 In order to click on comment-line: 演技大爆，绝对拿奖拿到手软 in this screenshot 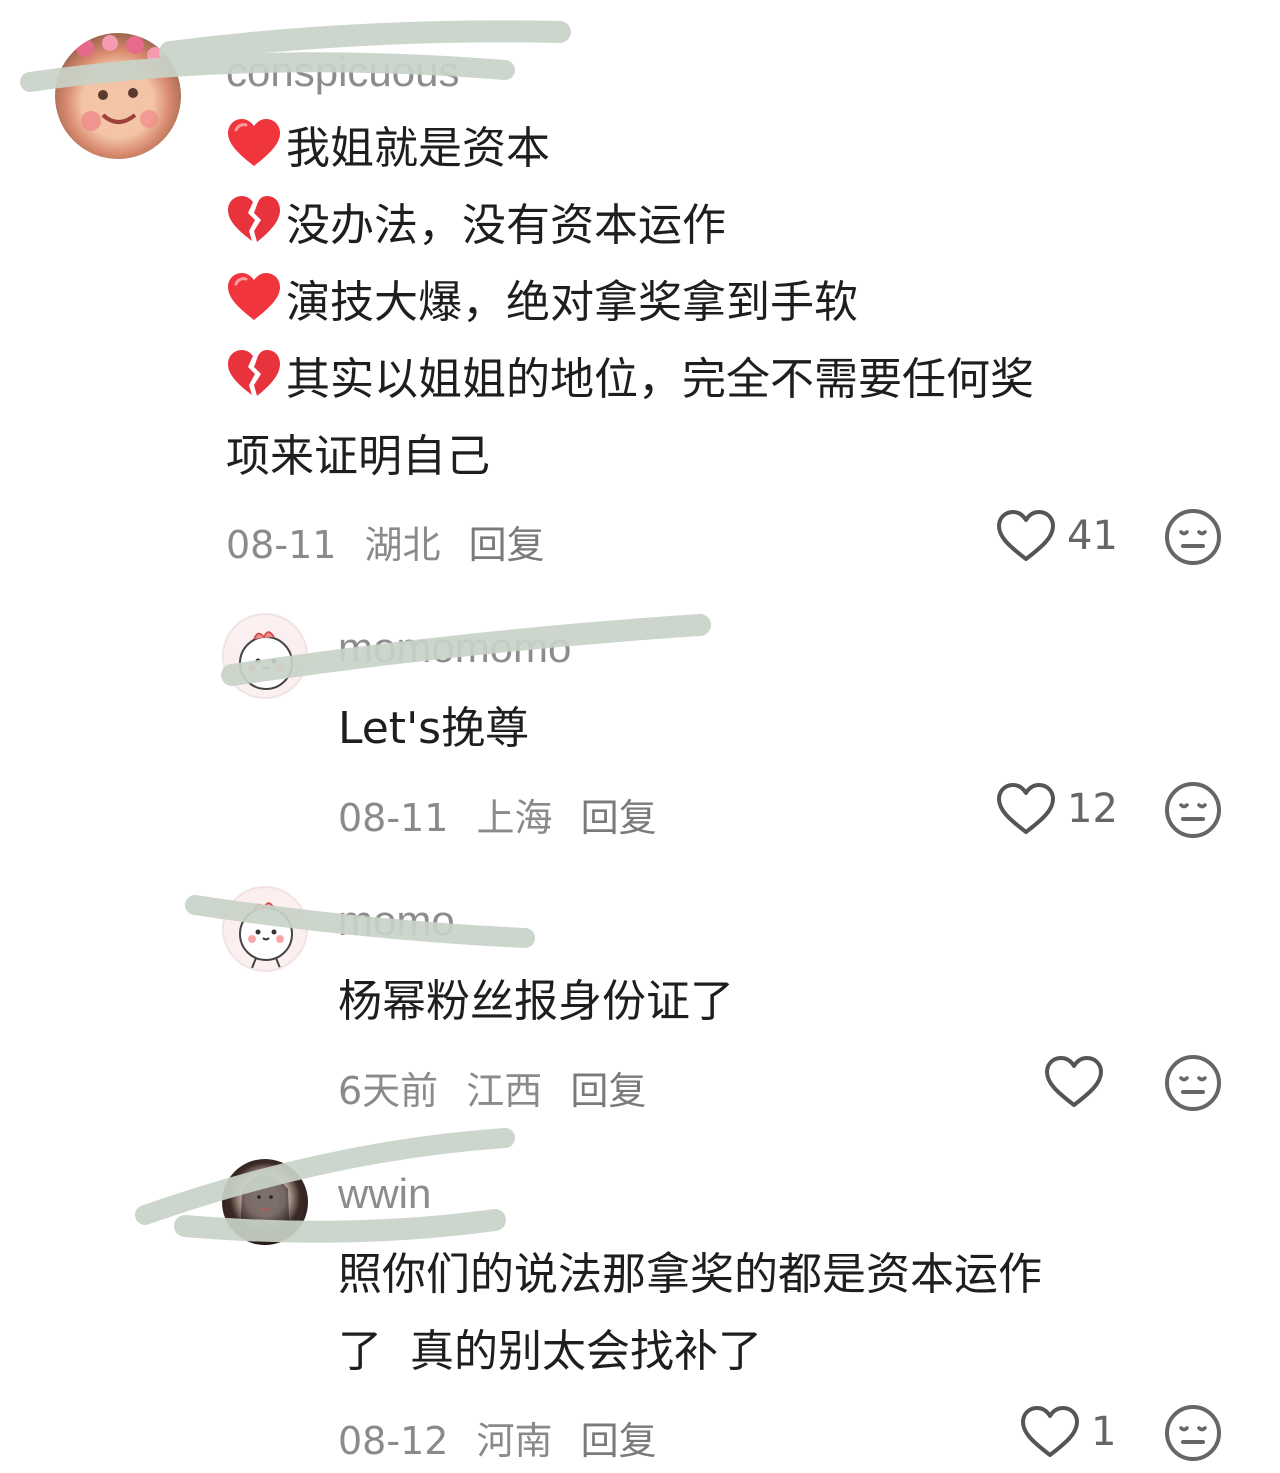, I will do `click(630, 302)`.